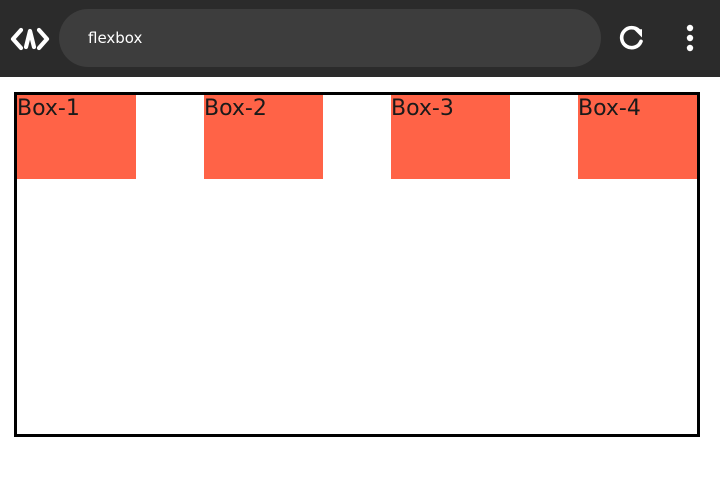 The image size is (720, 487). I want to click on box-1: Box-1, so click(76, 137).